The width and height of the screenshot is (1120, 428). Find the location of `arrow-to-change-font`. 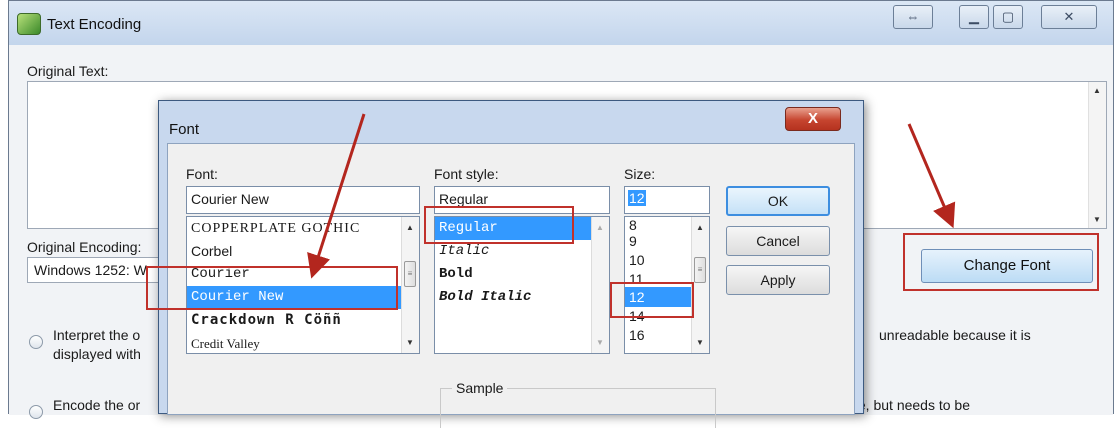

arrow-to-change-font is located at coordinates (931, 176).